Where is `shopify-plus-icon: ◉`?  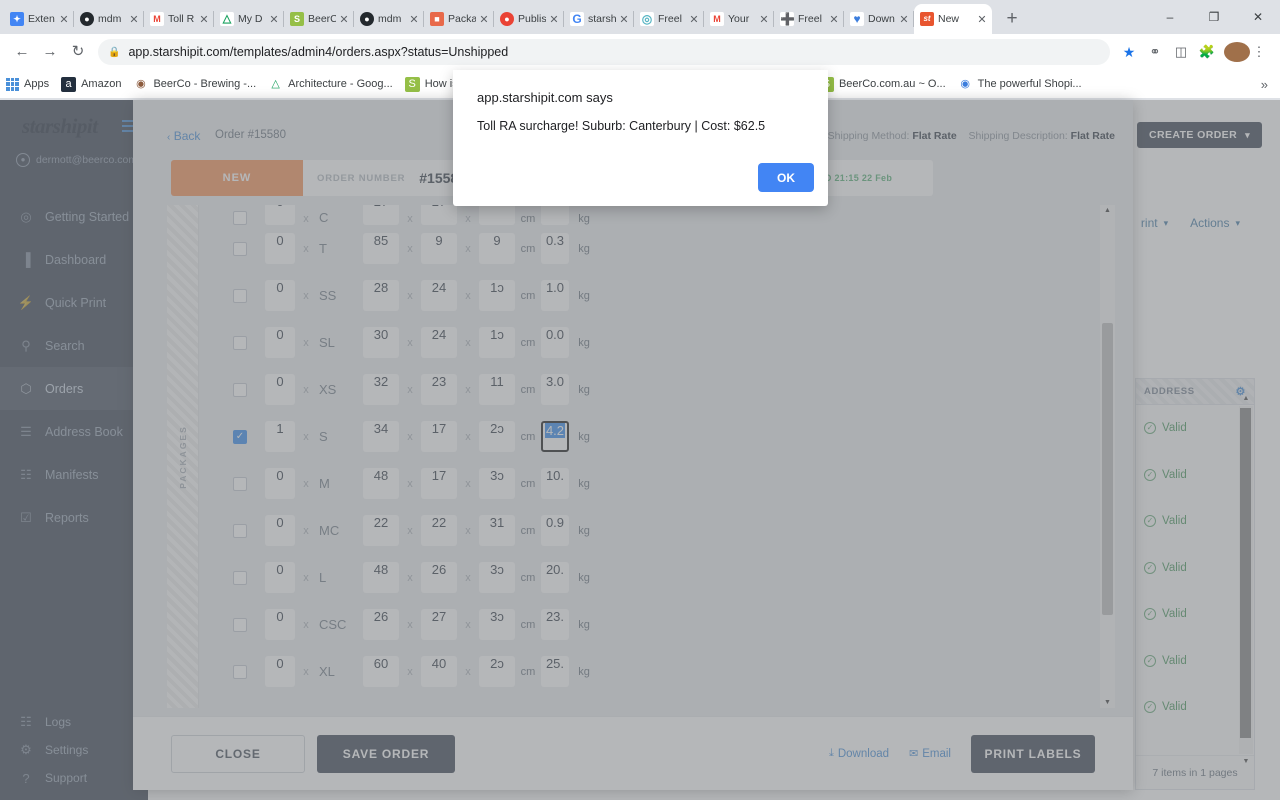
shopify-plus-icon: ◉ is located at coordinates (965, 83).